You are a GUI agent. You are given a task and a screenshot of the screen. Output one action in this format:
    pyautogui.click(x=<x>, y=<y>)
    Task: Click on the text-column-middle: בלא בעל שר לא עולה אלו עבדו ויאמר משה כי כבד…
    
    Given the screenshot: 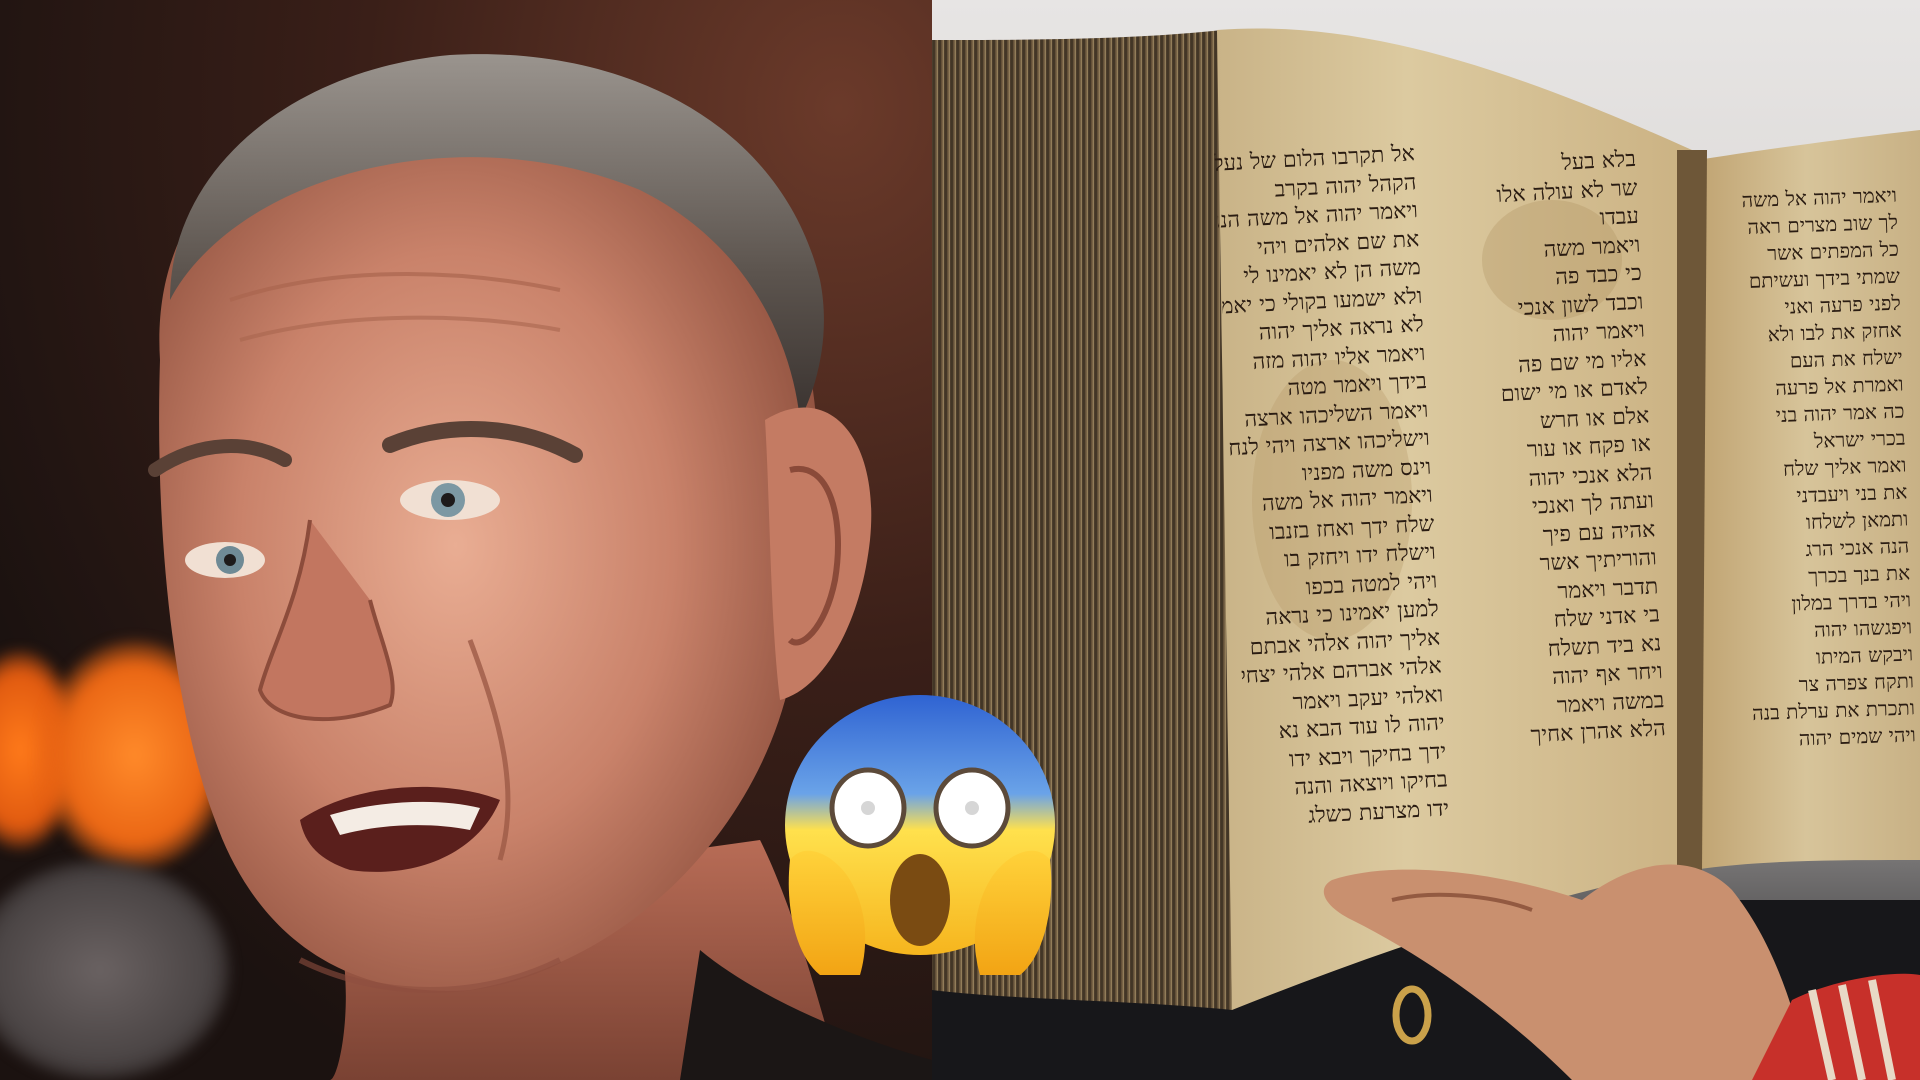 What is the action you would take?
    pyautogui.click(x=1564, y=470)
    